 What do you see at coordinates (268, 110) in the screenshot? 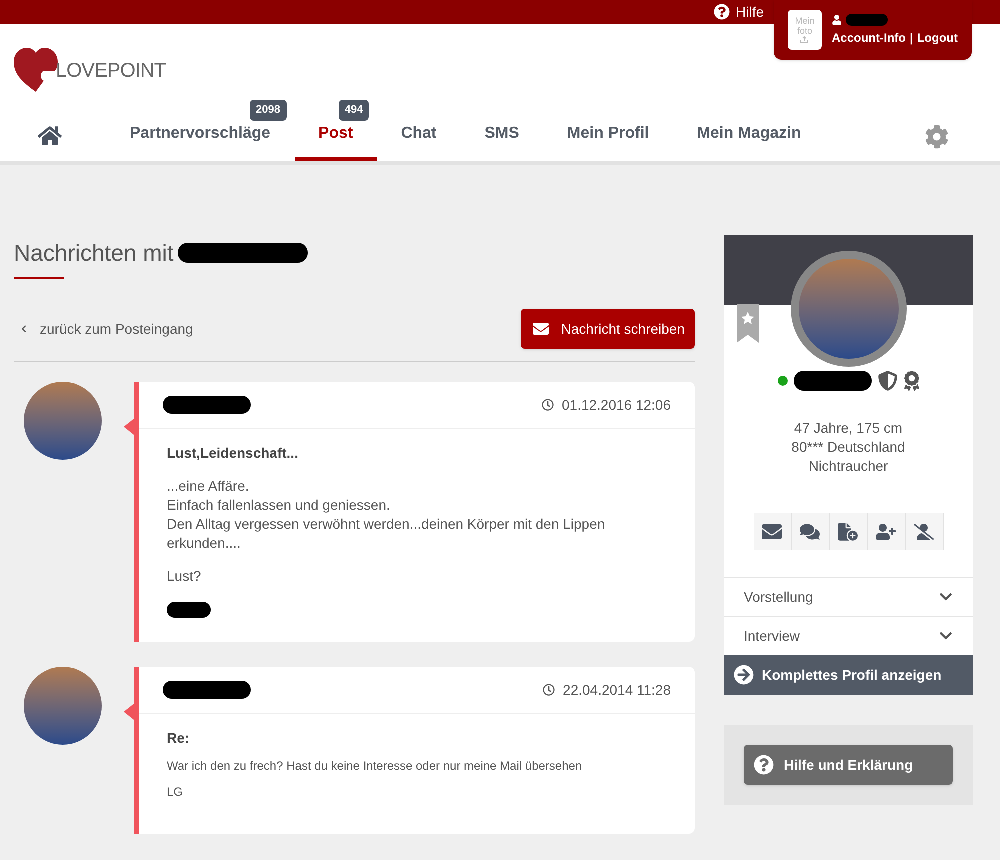
I see `count-badge: 2098` at bounding box center [268, 110].